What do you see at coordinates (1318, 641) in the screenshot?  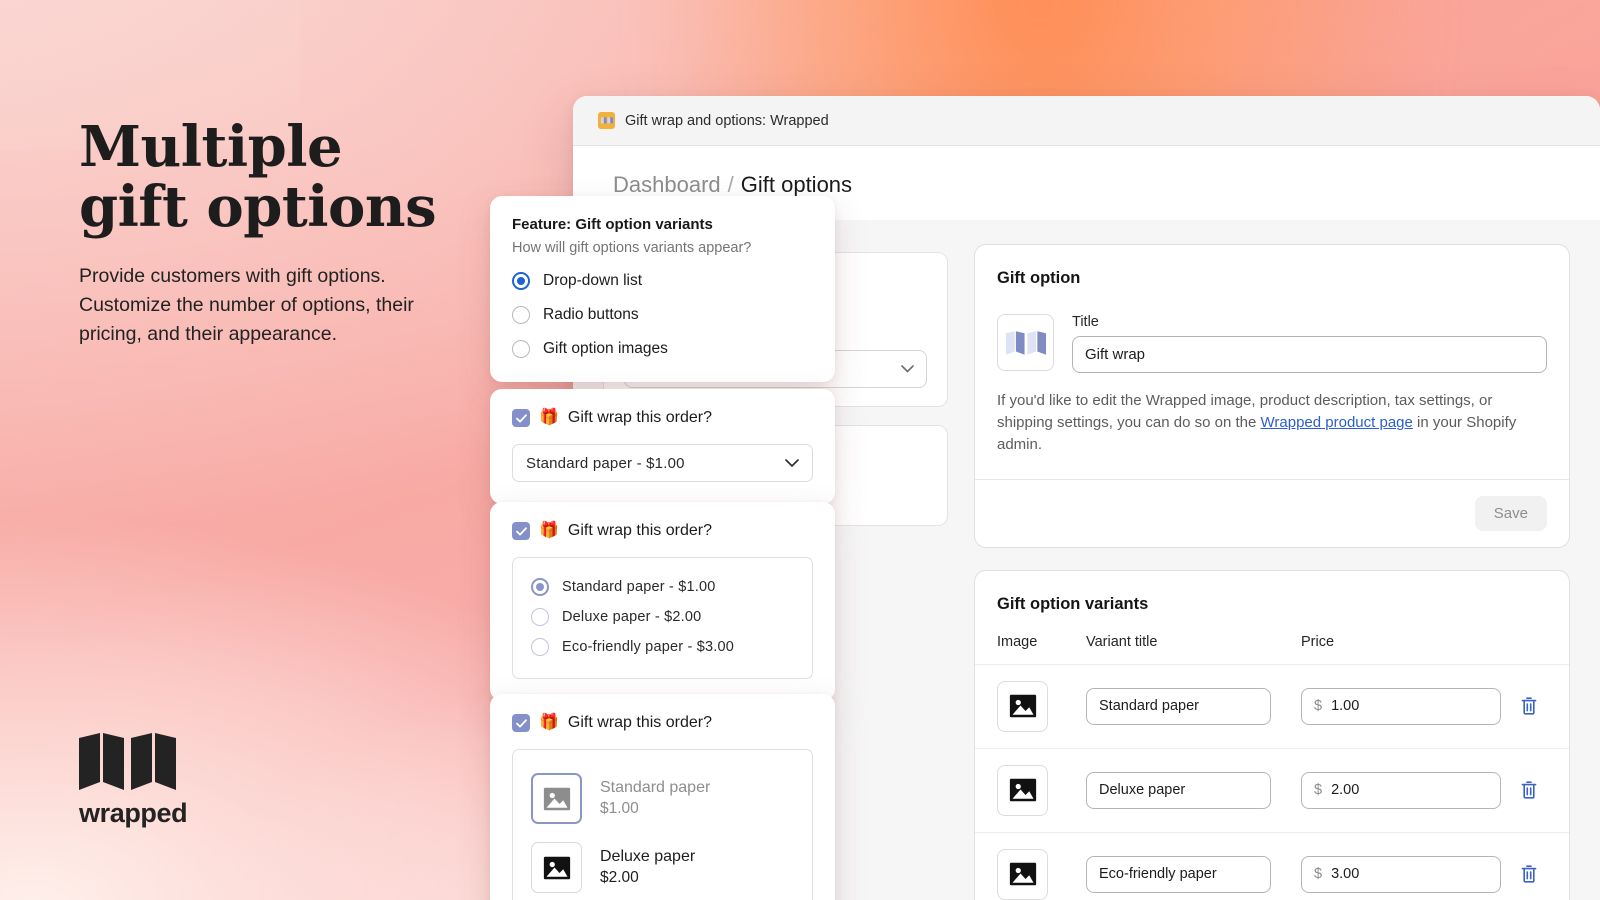 I see `column-header-price: Price` at bounding box center [1318, 641].